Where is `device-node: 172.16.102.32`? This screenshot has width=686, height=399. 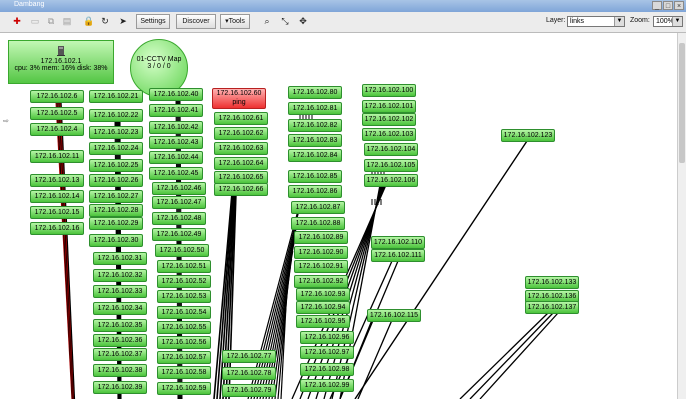
device-node: 172.16.102.32 is located at coordinates (120, 275).